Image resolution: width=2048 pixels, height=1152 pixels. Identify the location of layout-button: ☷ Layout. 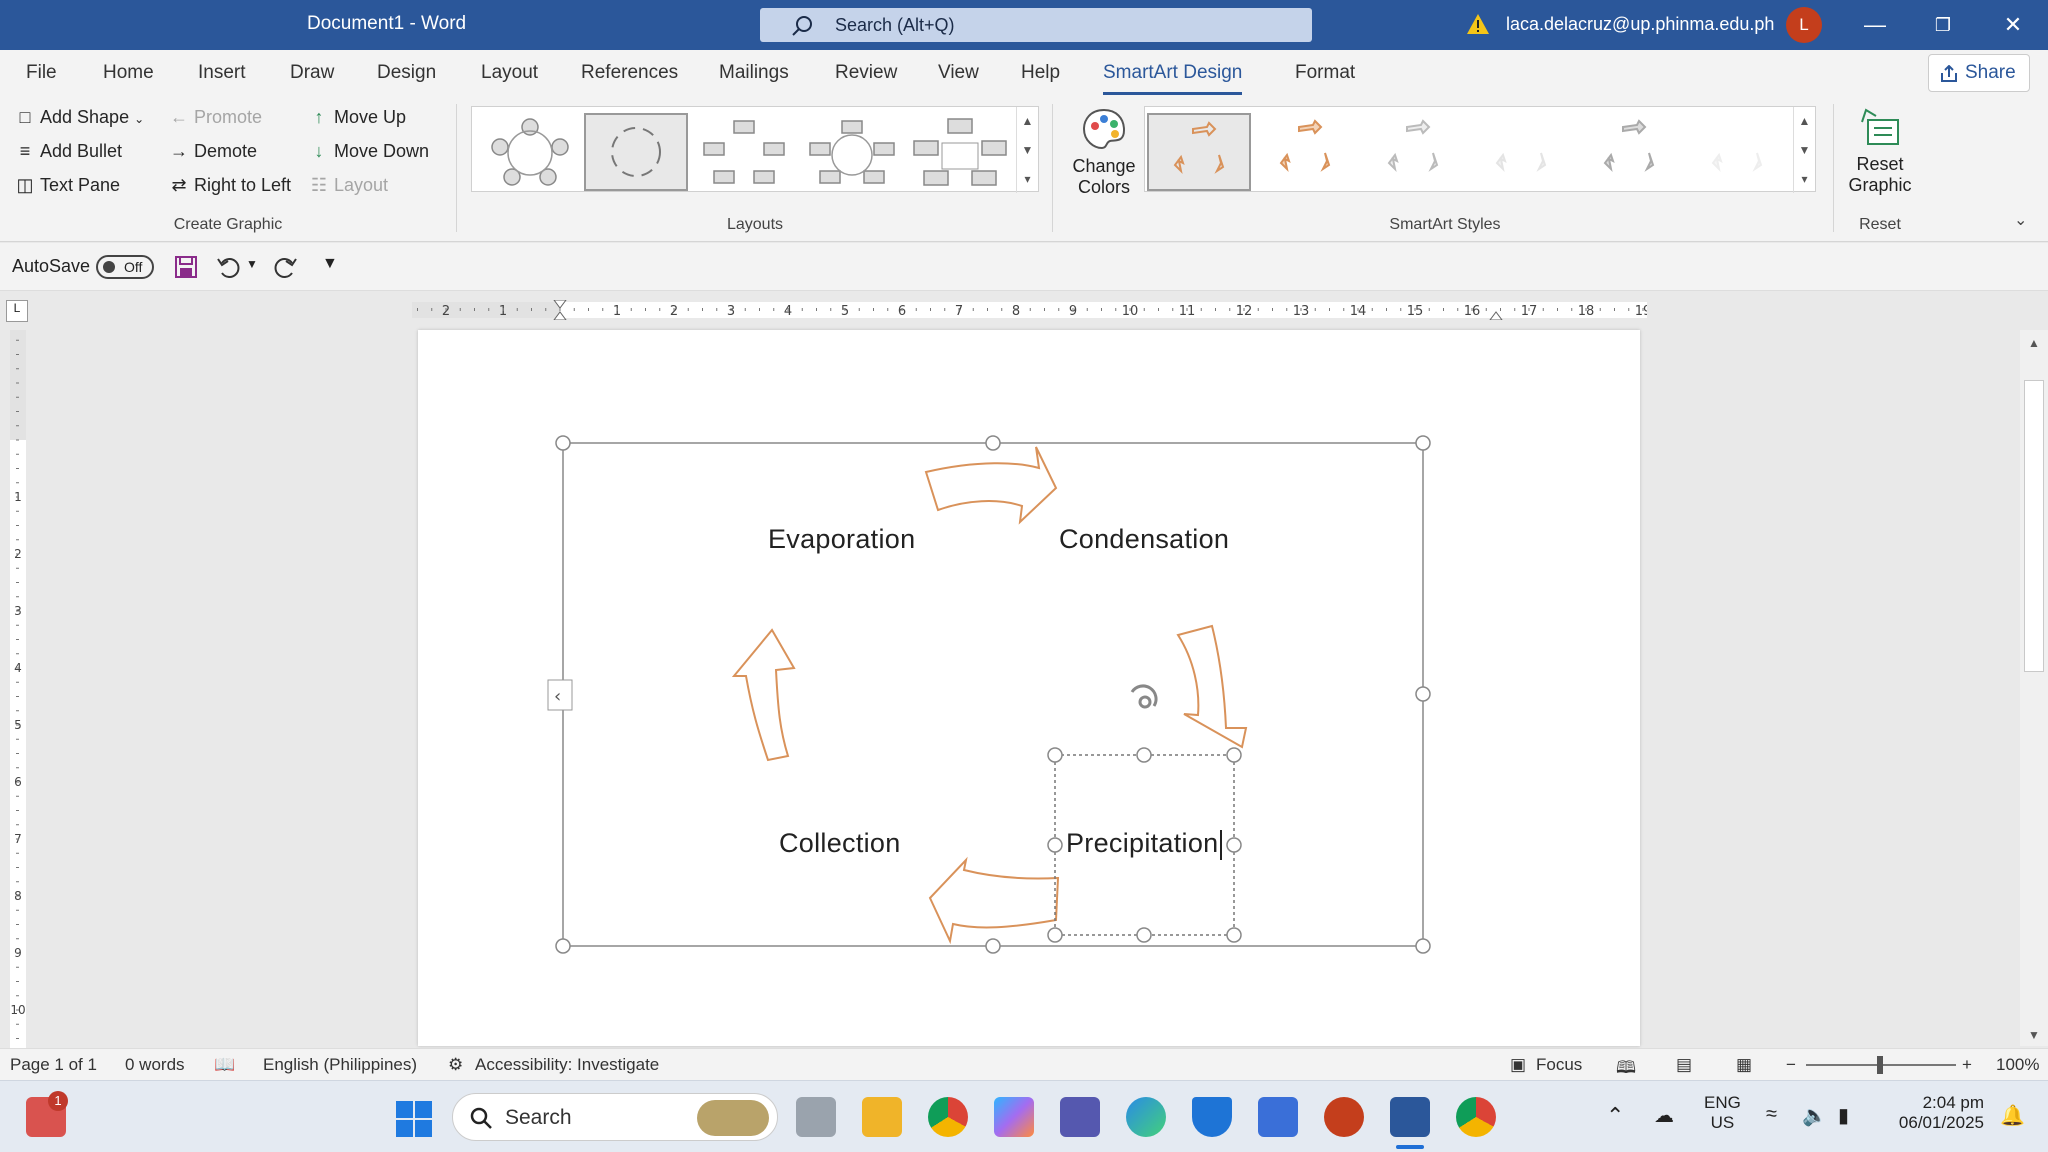
(348, 185).